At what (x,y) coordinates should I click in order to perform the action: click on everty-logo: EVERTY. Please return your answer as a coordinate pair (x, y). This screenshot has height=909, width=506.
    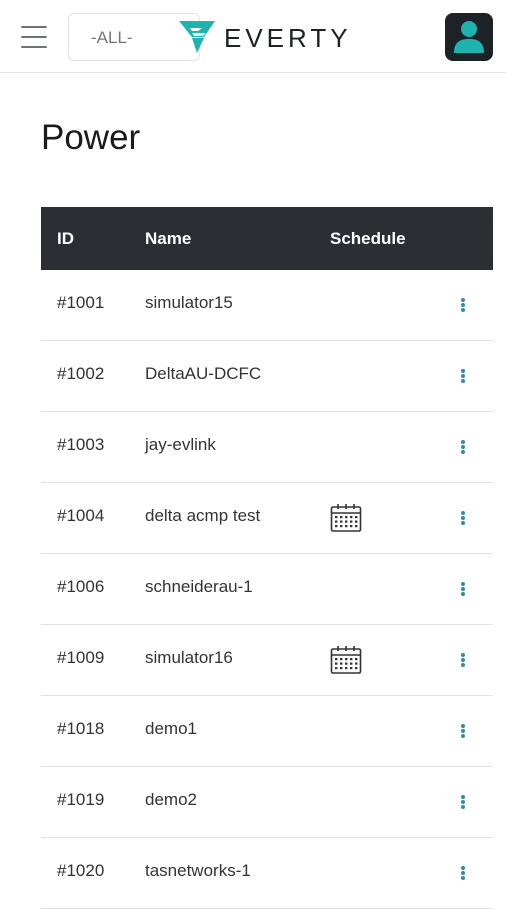
    Looking at the image, I should click on (263, 37).